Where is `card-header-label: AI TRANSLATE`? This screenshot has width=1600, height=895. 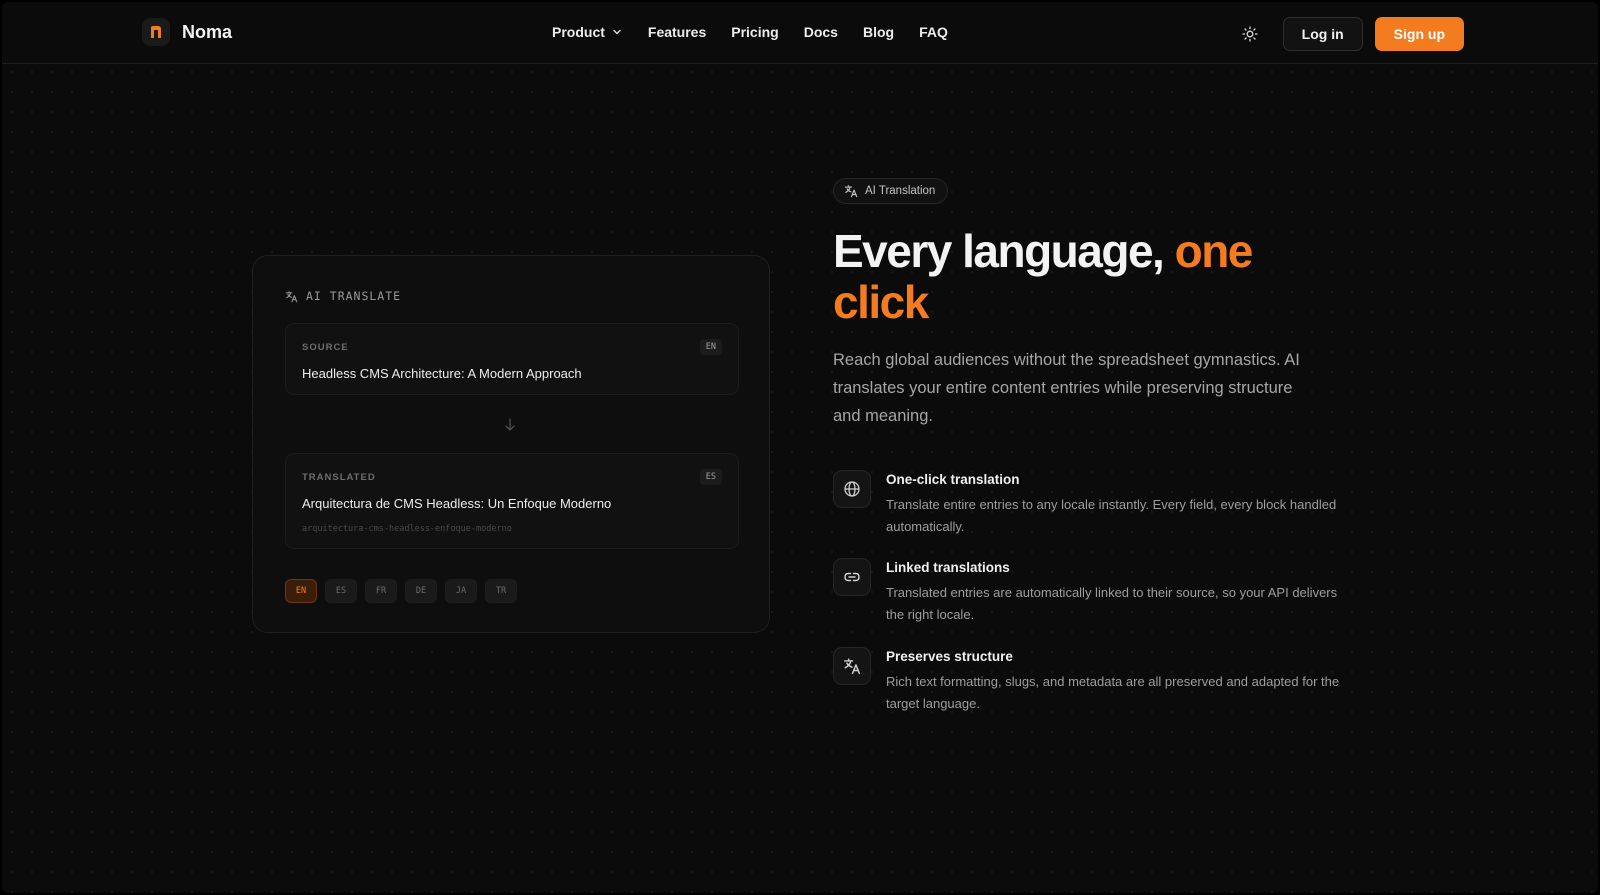
card-header-label: AI TRANSLATE is located at coordinates (354, 296).